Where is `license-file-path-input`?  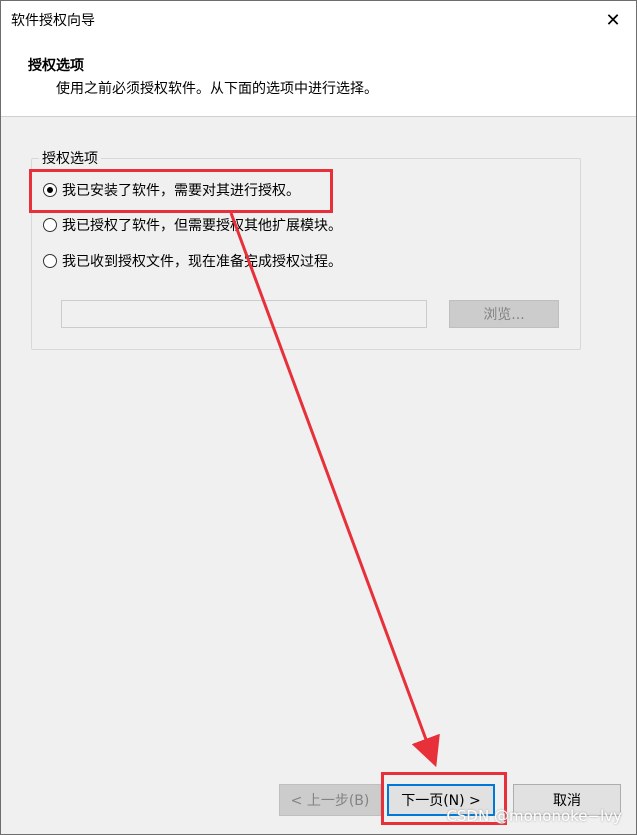
license-file-path-input is located at coordinates (244, 314).